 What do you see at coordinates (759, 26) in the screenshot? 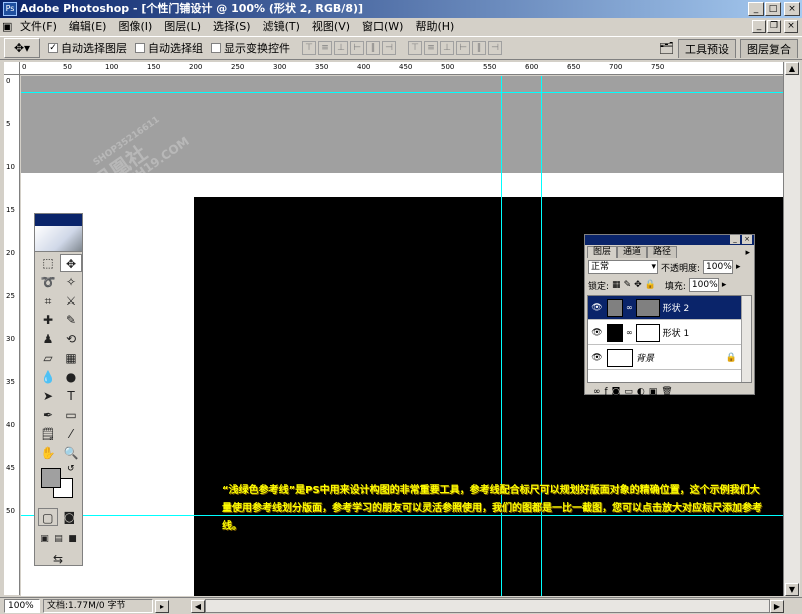
I see `doc-minimize-button: _` at bounding box center [759, 26].